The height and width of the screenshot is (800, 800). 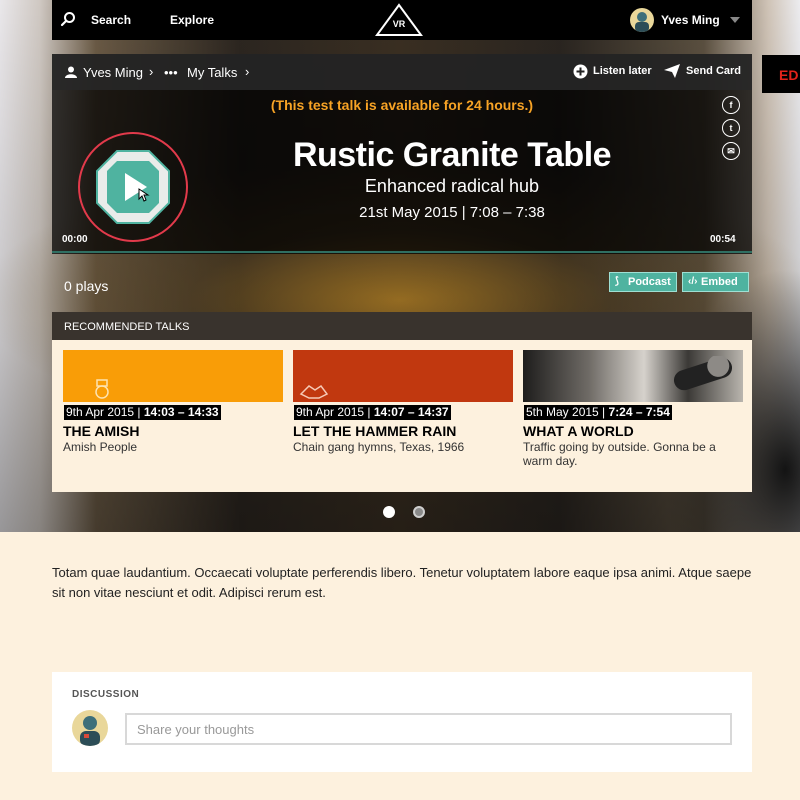 I want to click on breadcrumb-user: Yves Ming, so click(x=113, y=72).